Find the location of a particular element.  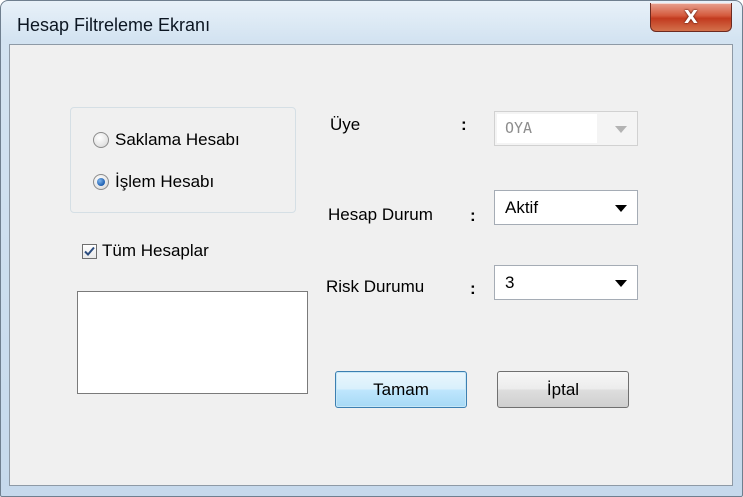

member-value: OYA is located at coordinates (547, 128).